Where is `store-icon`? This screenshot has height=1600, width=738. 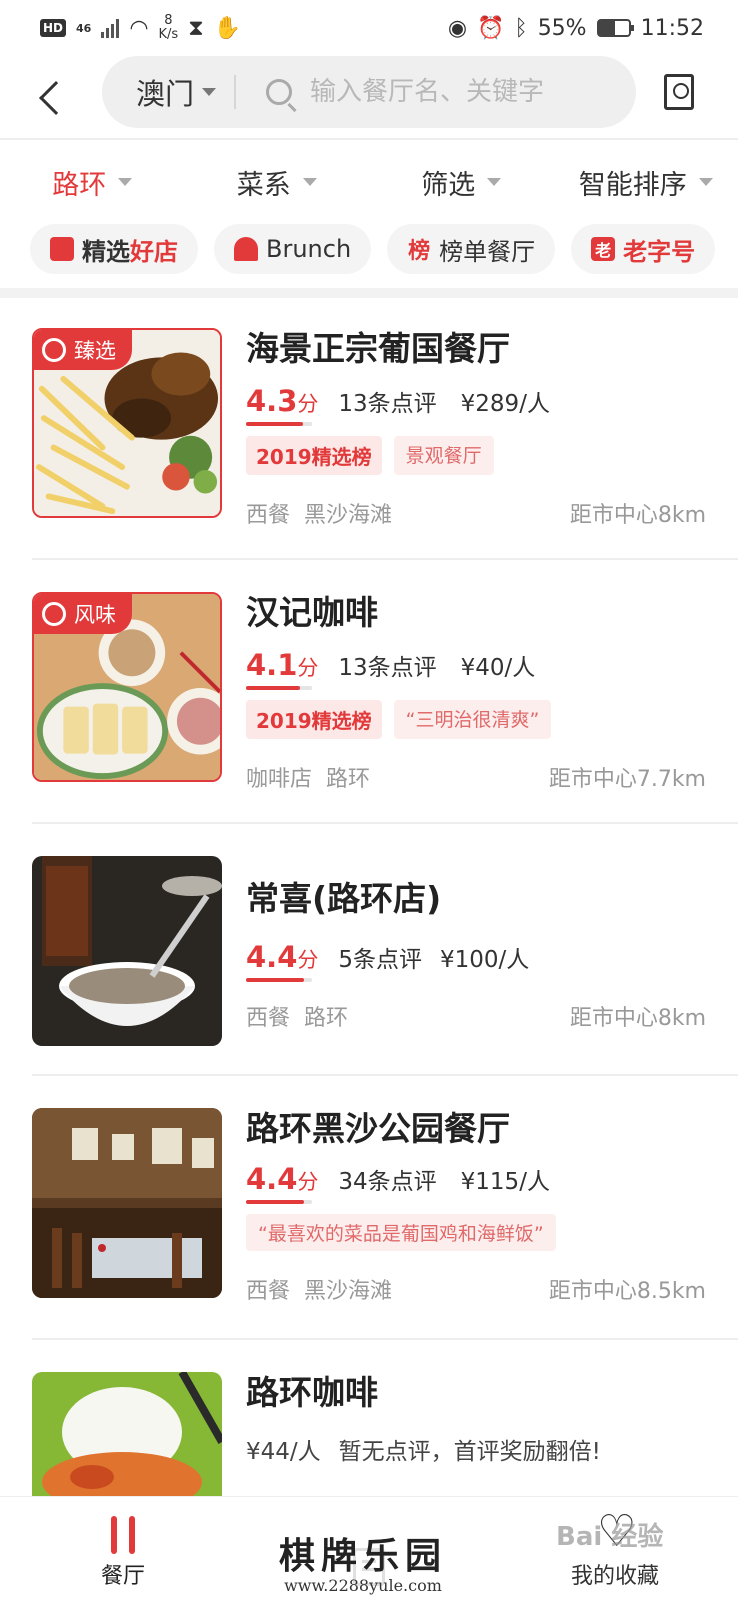 store-icon is located at coordinates (62, 249).